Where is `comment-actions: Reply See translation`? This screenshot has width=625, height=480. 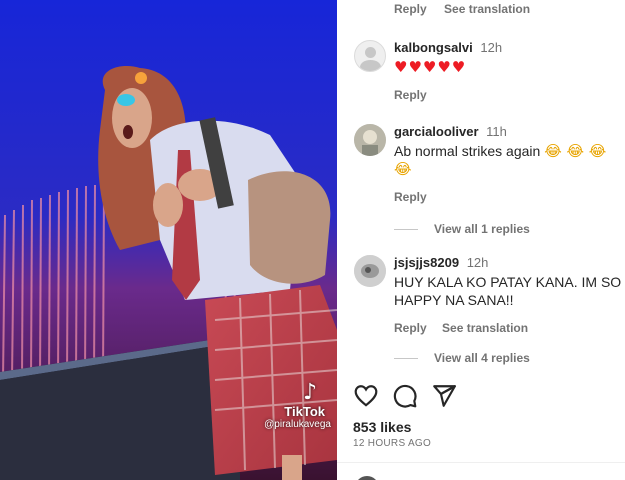 comment-actions: Reply See translation is located at coordinates (508, 328).